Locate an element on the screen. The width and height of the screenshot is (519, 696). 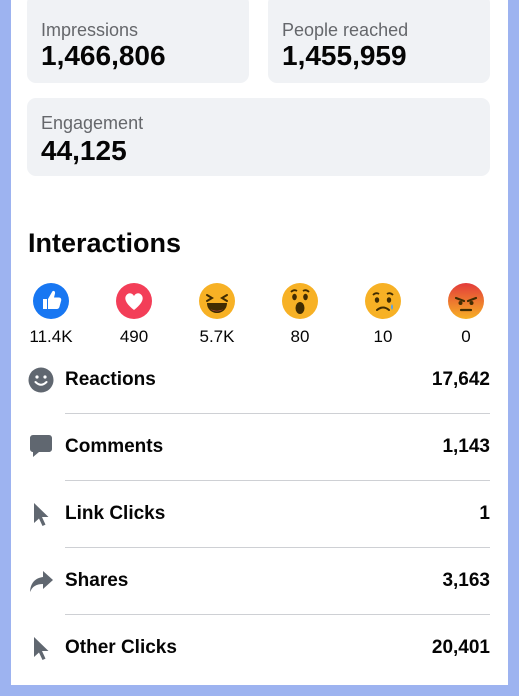
stat-value-shares: 3,163 is located at coordinates (466, 580).